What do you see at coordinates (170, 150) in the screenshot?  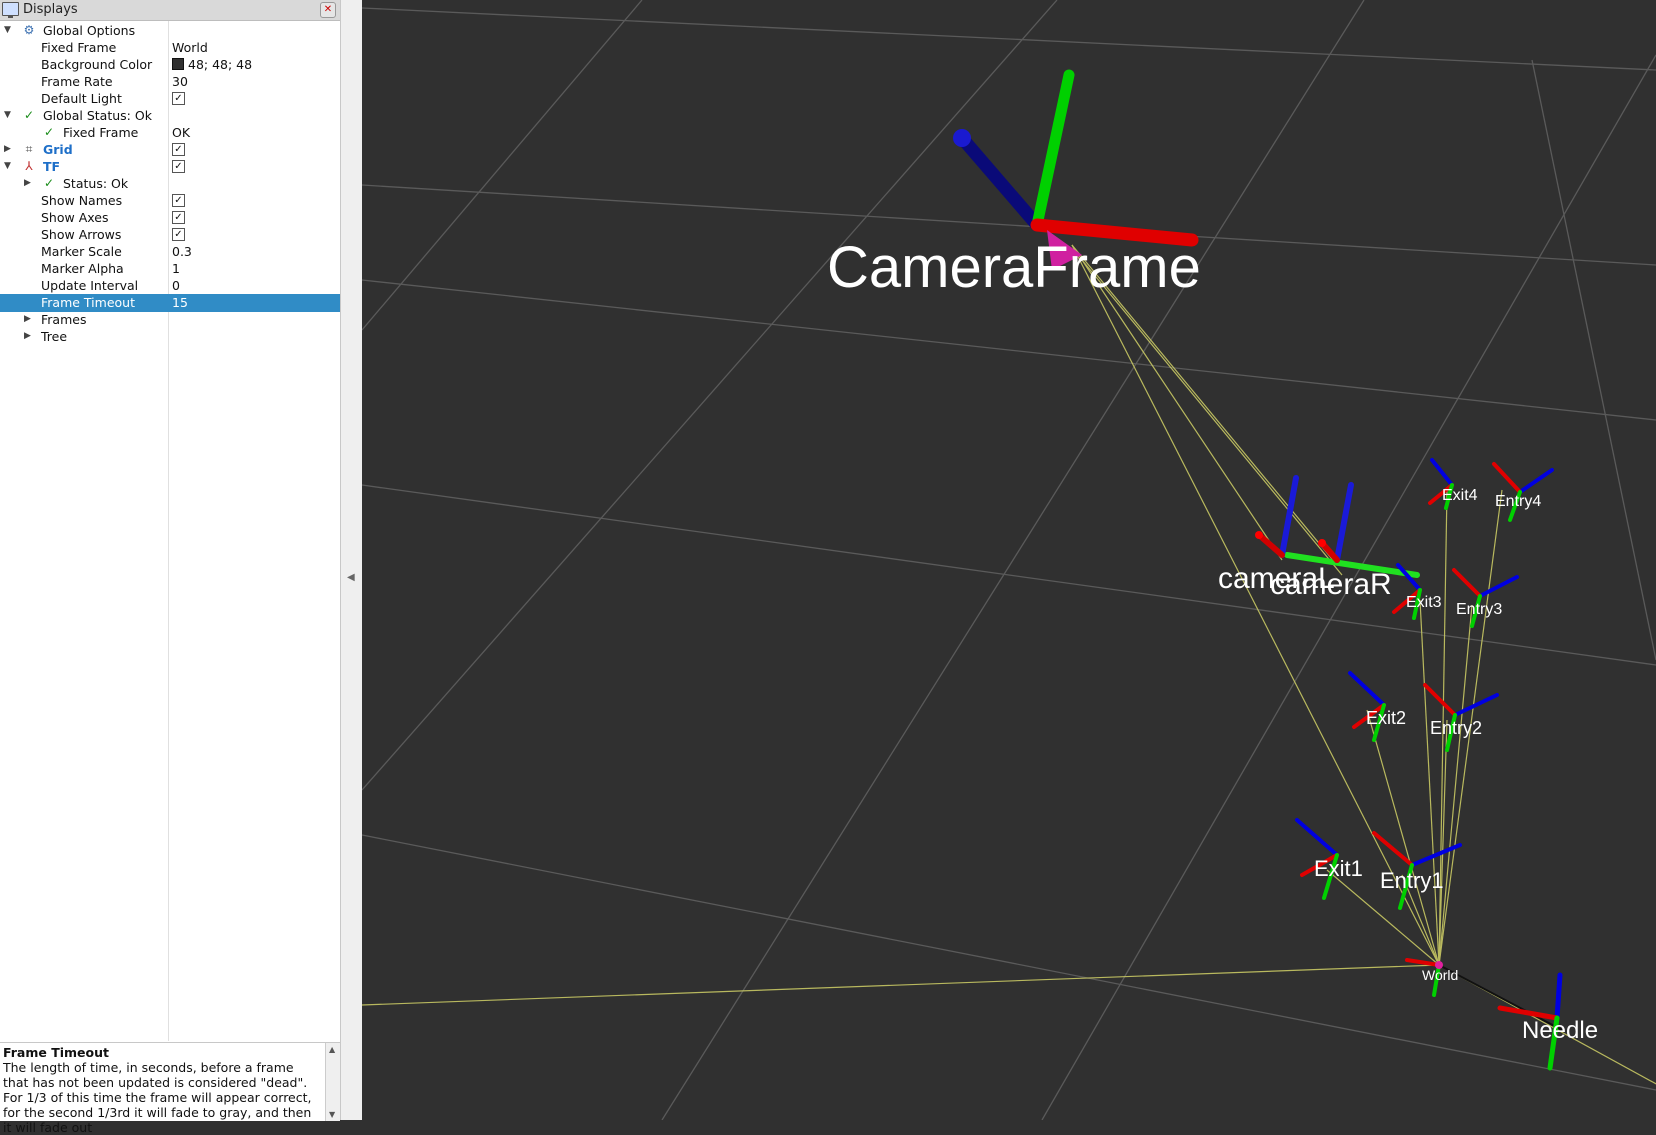 I see `tree-row-grid: ▶ ⌗ Grid ✓` at bounding box center [170, 150].